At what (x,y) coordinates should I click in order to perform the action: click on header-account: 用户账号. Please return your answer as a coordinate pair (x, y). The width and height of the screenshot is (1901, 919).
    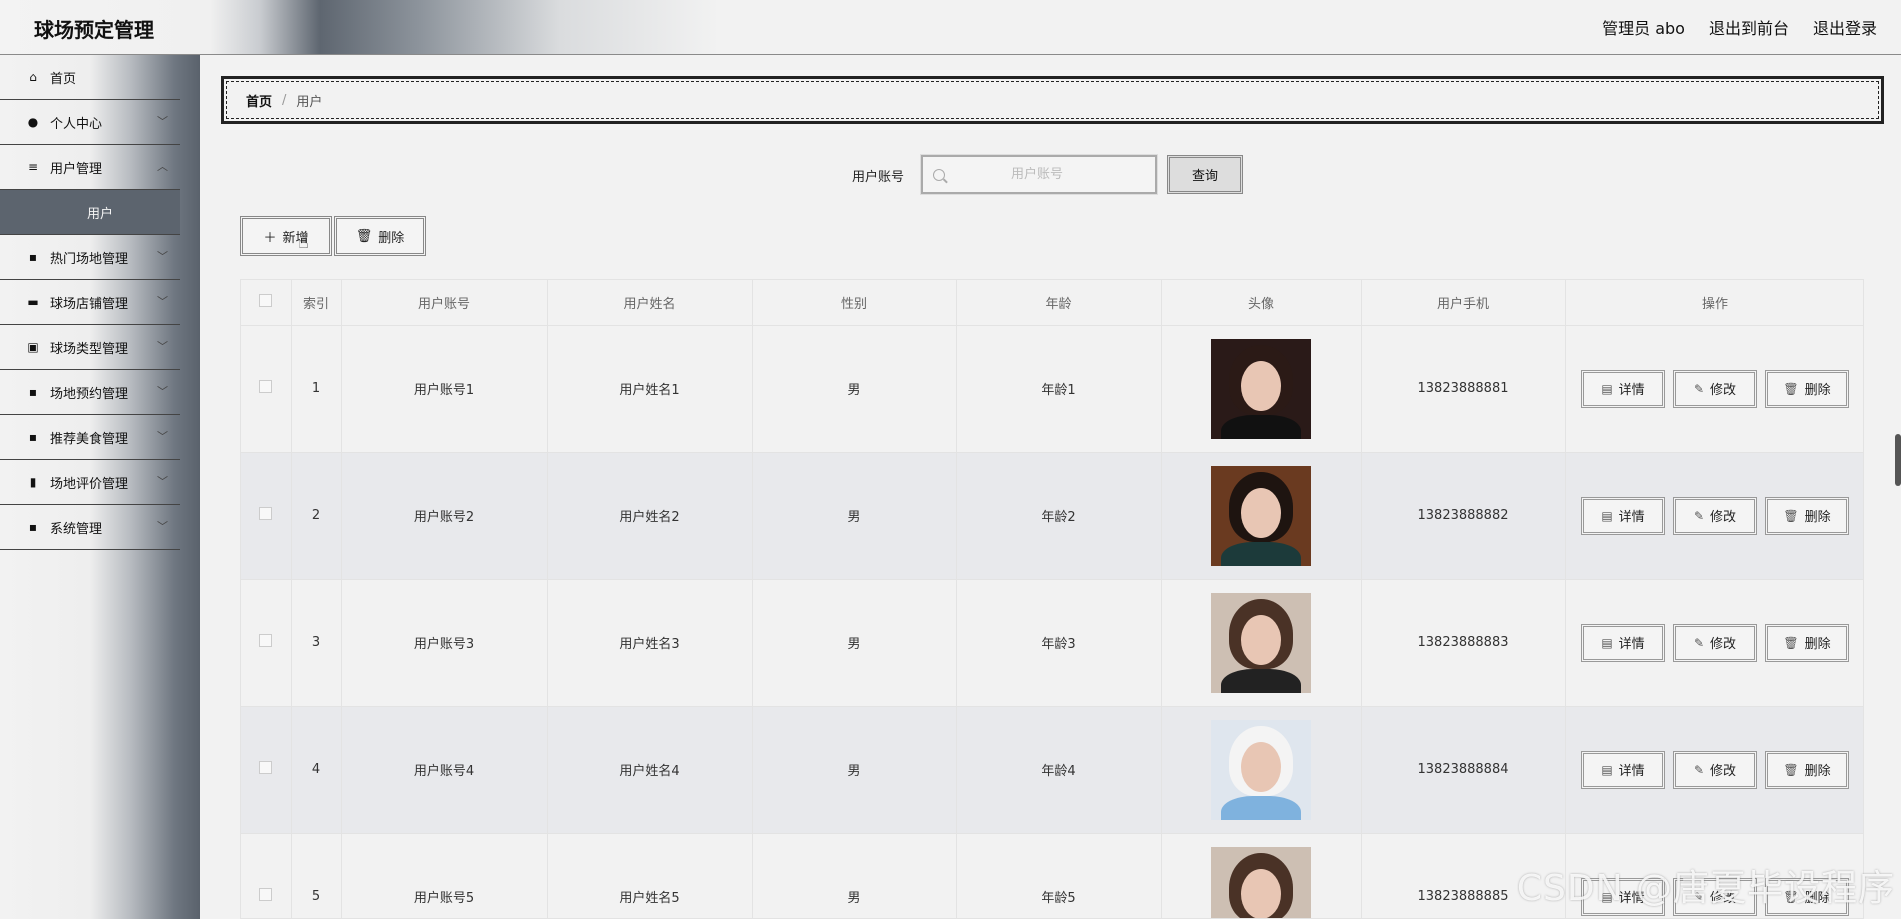
    Looking at the image, I should click on (444, 303).